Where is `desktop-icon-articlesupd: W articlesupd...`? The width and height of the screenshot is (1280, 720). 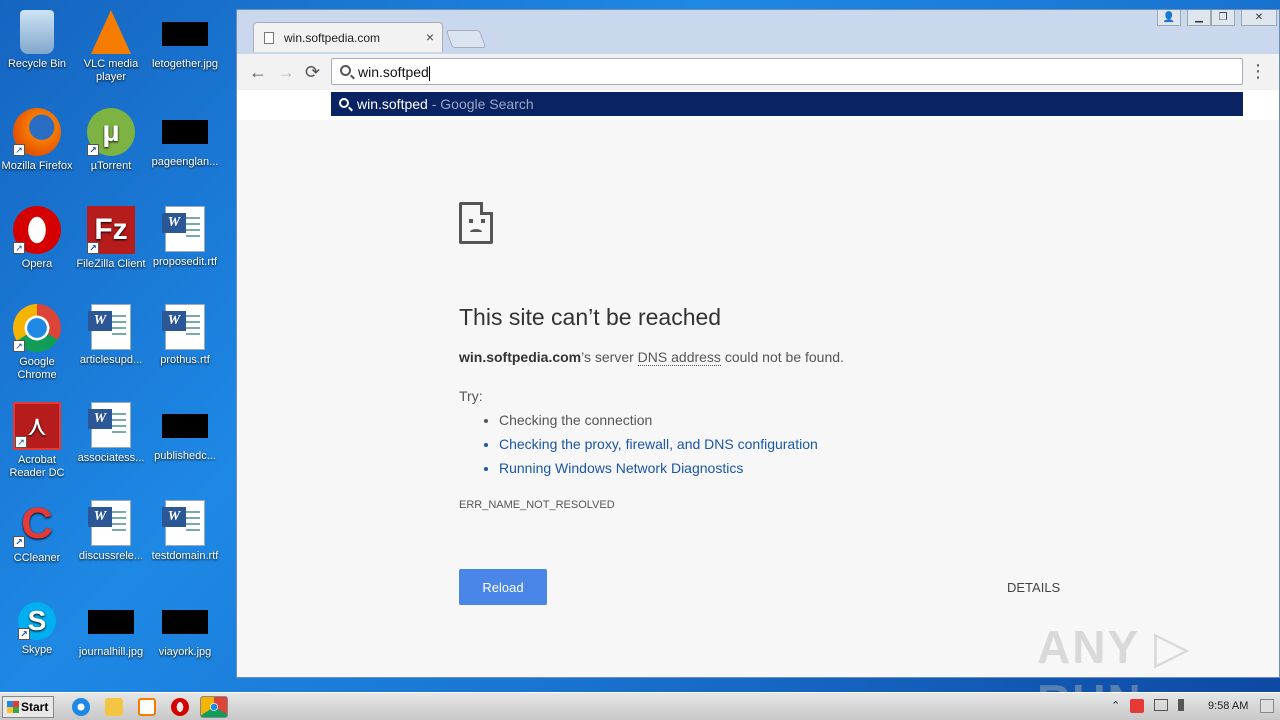 desktop-icon-articlesupd: W articlesupd... is located at coordinates (111, 333).